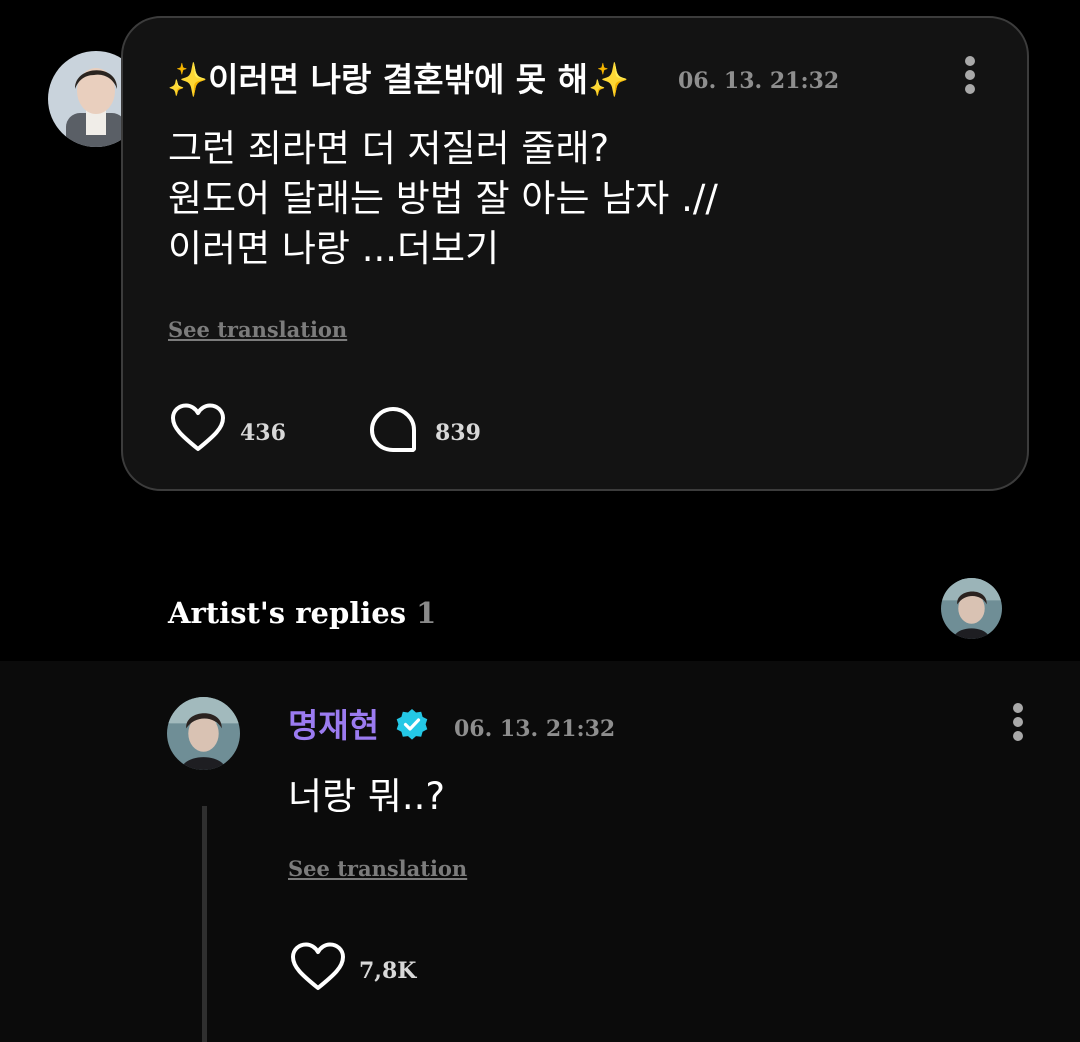  I want to click on thread-line, so click(204, 924).